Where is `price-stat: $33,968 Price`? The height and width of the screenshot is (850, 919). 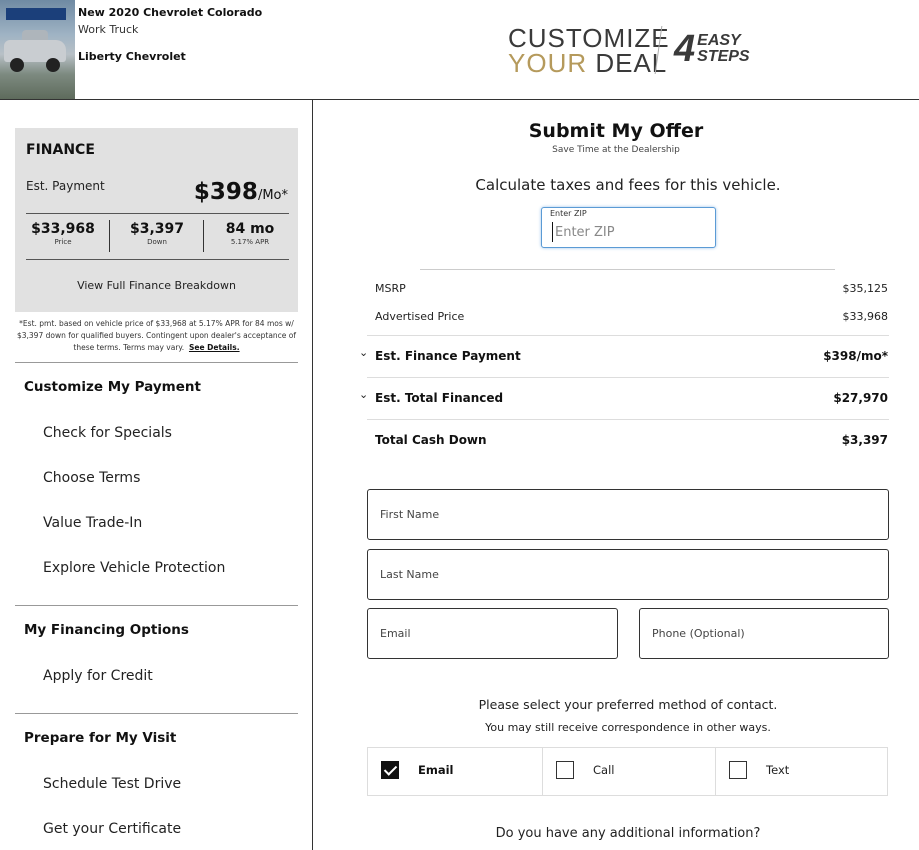 price-stat: $33,968 Price is located at coordinates (63, 233).